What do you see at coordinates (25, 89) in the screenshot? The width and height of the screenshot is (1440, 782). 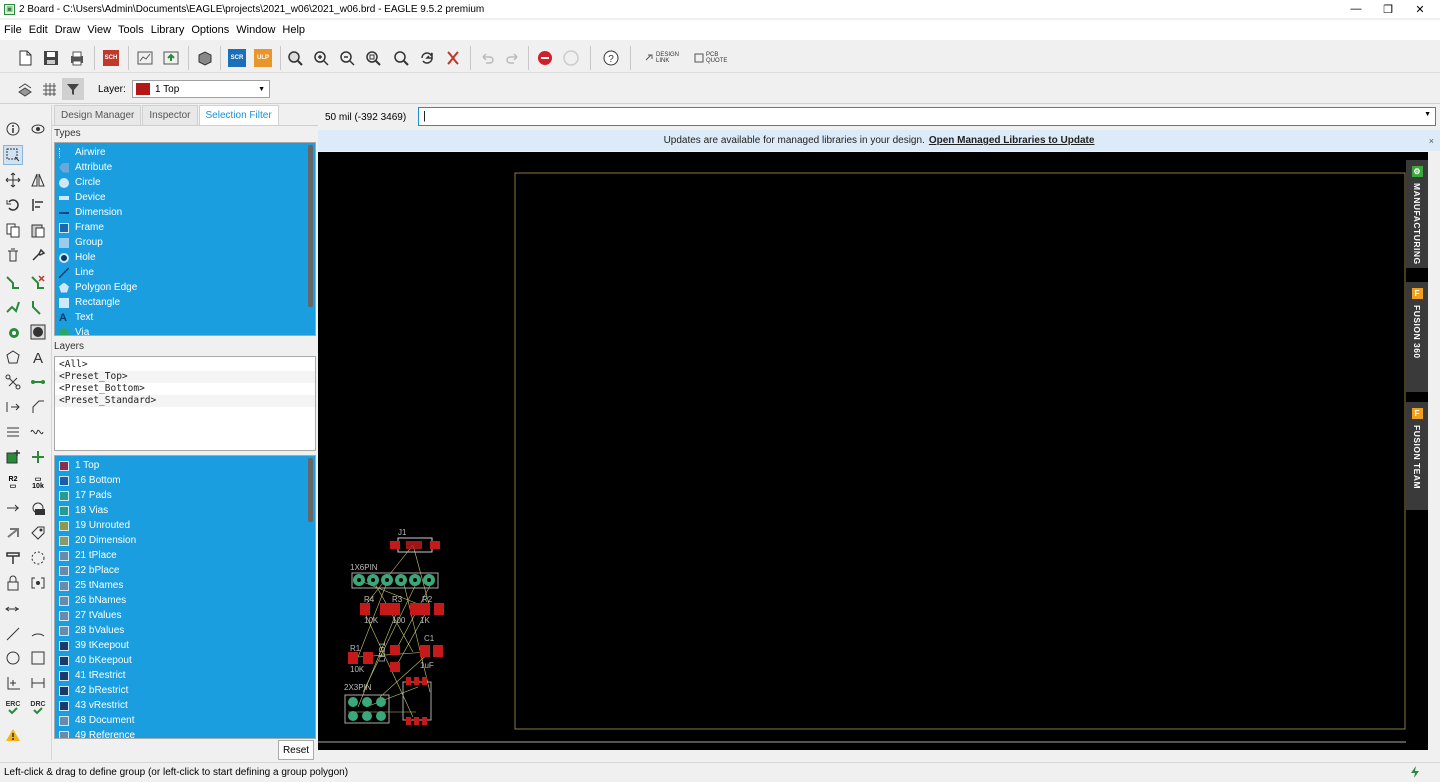 I see `layers-settings-icon` at bounding box center [25, 89].